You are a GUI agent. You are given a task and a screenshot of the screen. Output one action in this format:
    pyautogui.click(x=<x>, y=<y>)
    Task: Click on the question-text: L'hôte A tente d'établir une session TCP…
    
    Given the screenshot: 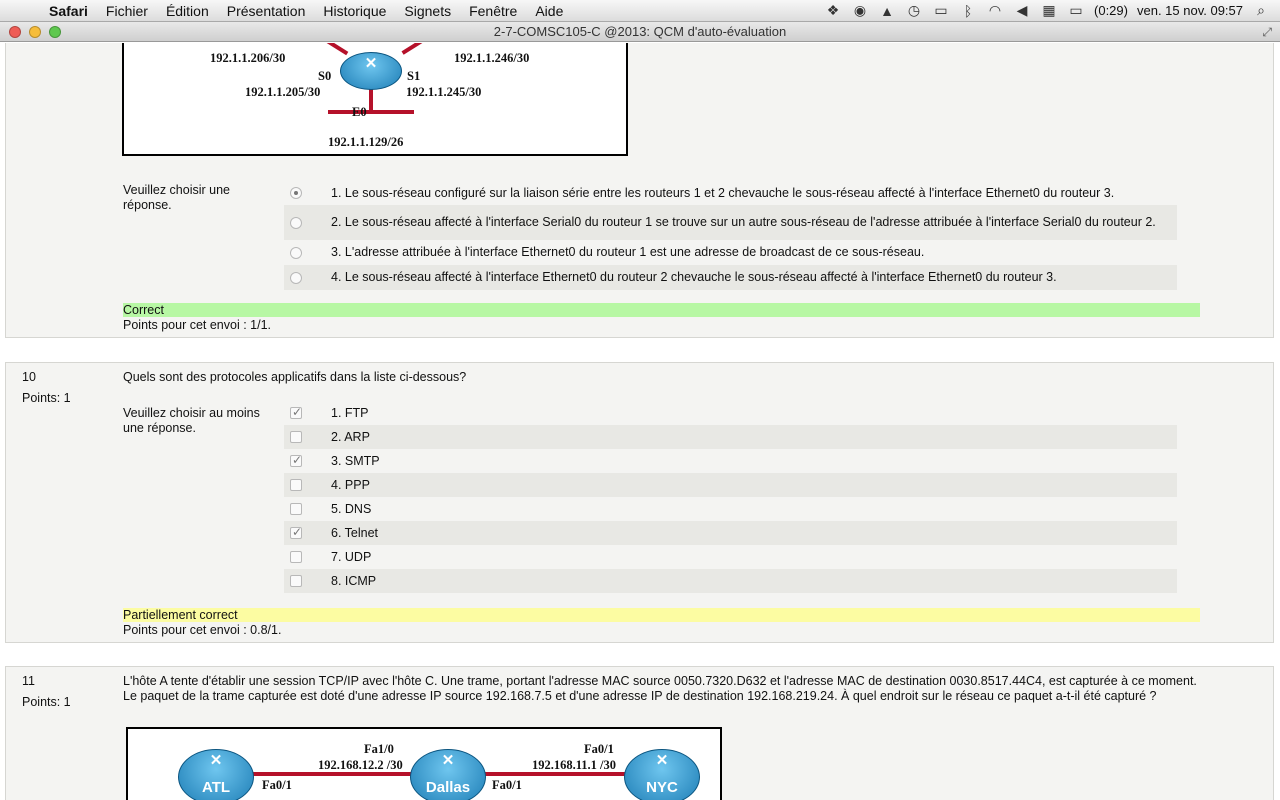 What is the action you would take?
    pyautogui.click(x=660, y=688)
    